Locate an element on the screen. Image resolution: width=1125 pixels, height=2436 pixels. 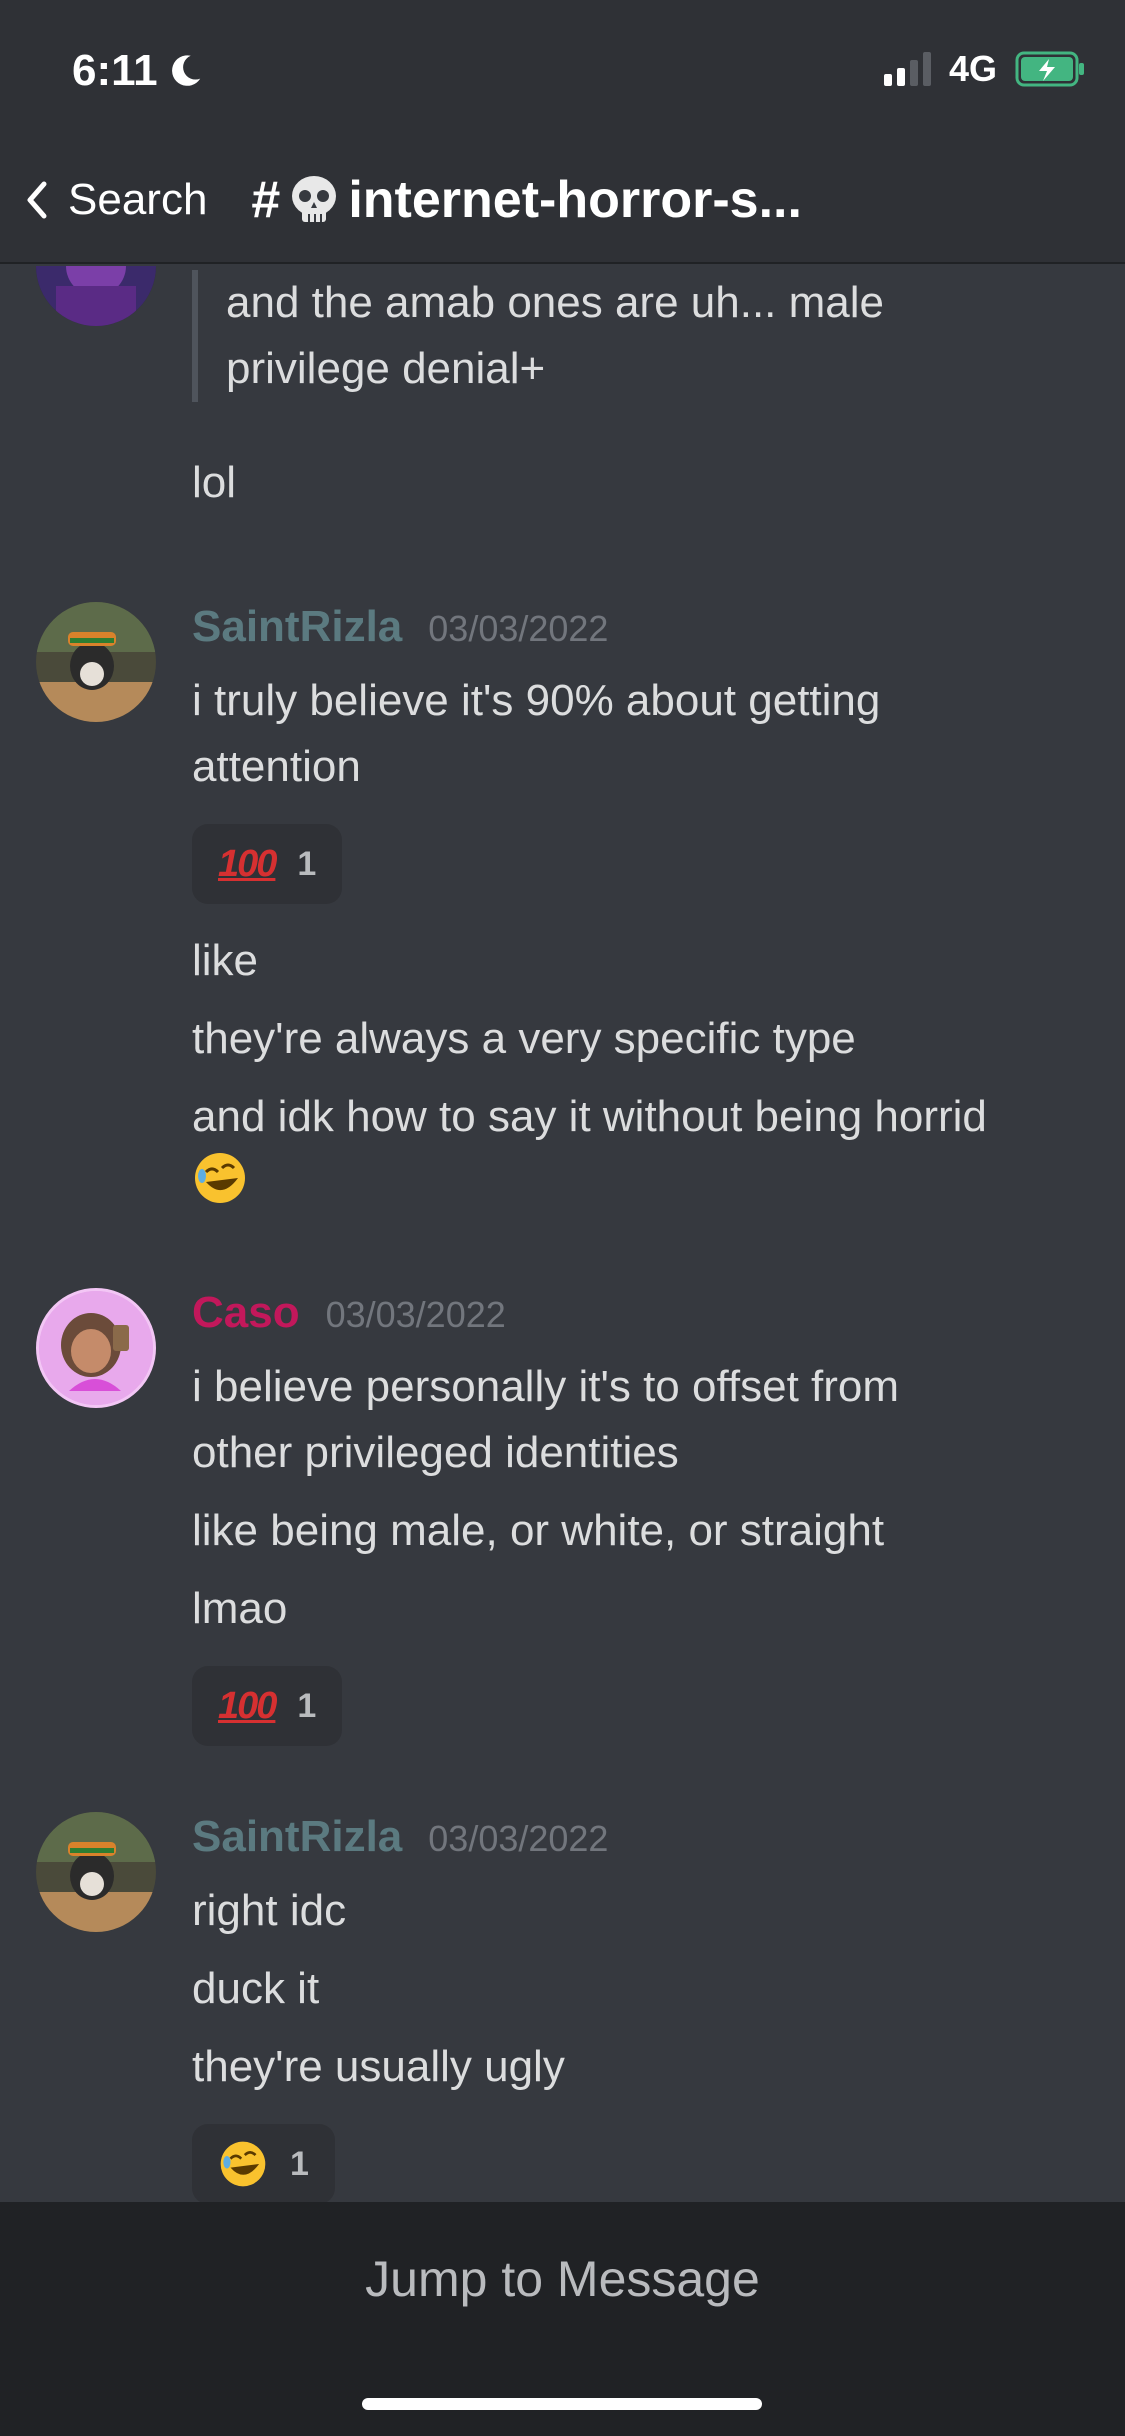
home-indicator is located at coordinates (562, 2404).